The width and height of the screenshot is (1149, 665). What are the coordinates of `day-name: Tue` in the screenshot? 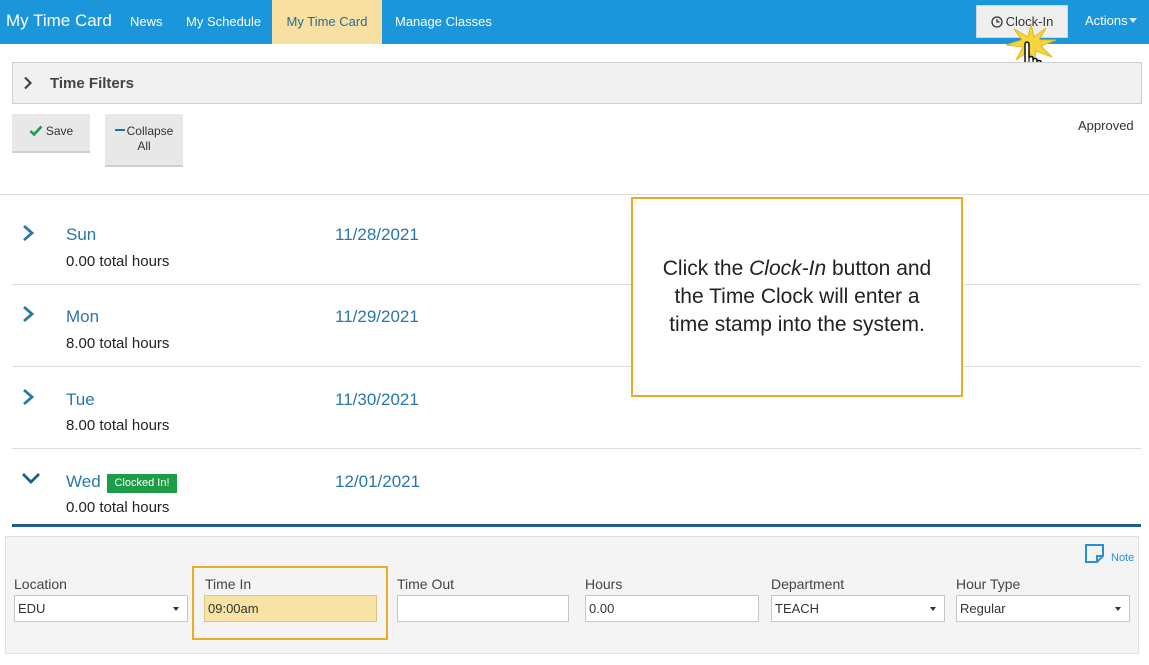 It's located at (80, 400).